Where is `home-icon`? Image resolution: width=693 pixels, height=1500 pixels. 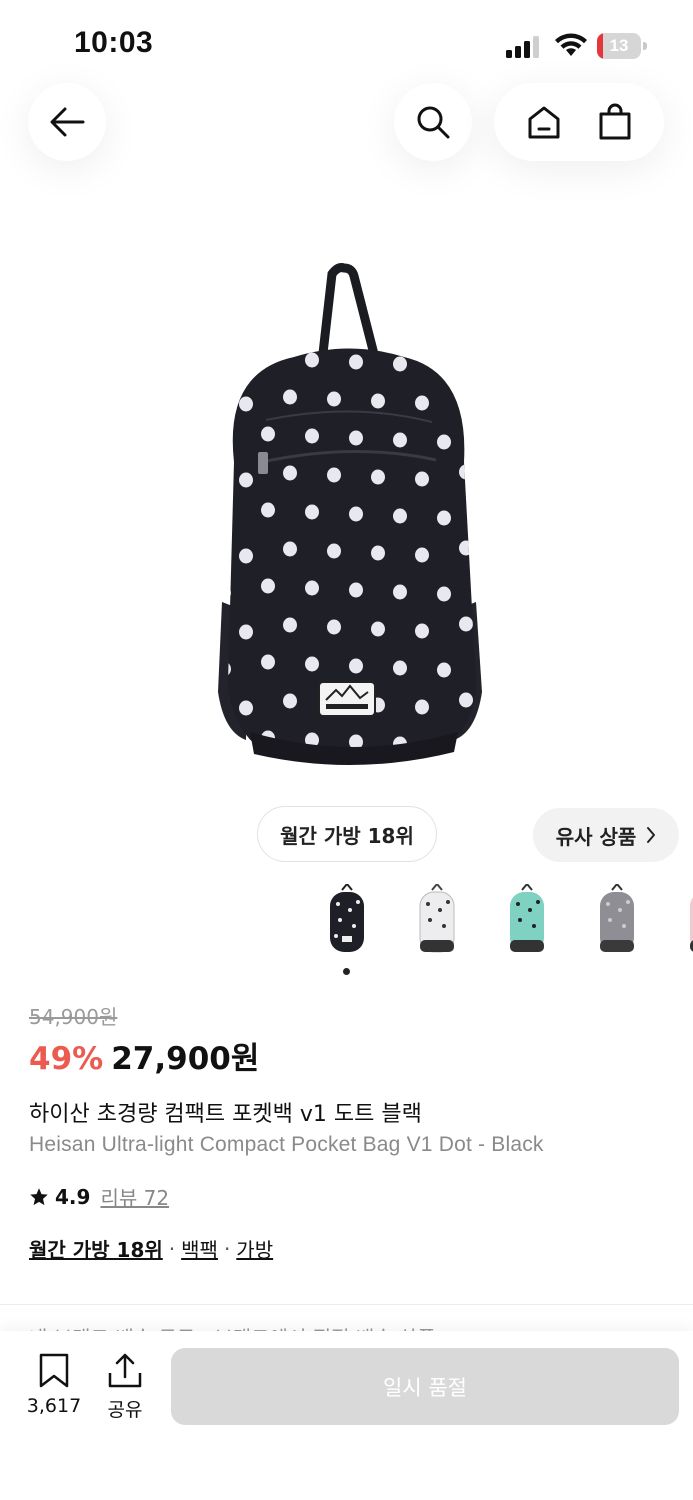 home-icon is located at coordinates (543, 122).